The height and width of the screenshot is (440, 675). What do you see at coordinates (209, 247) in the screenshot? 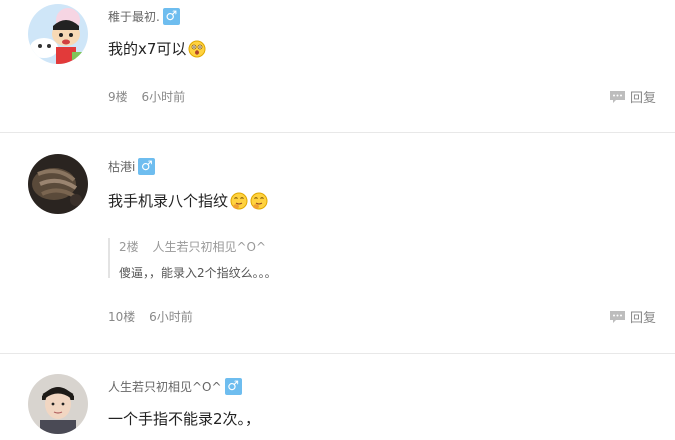
I see `quote-author: 人生若只初相见^O^` at bounding box center [209, 247].